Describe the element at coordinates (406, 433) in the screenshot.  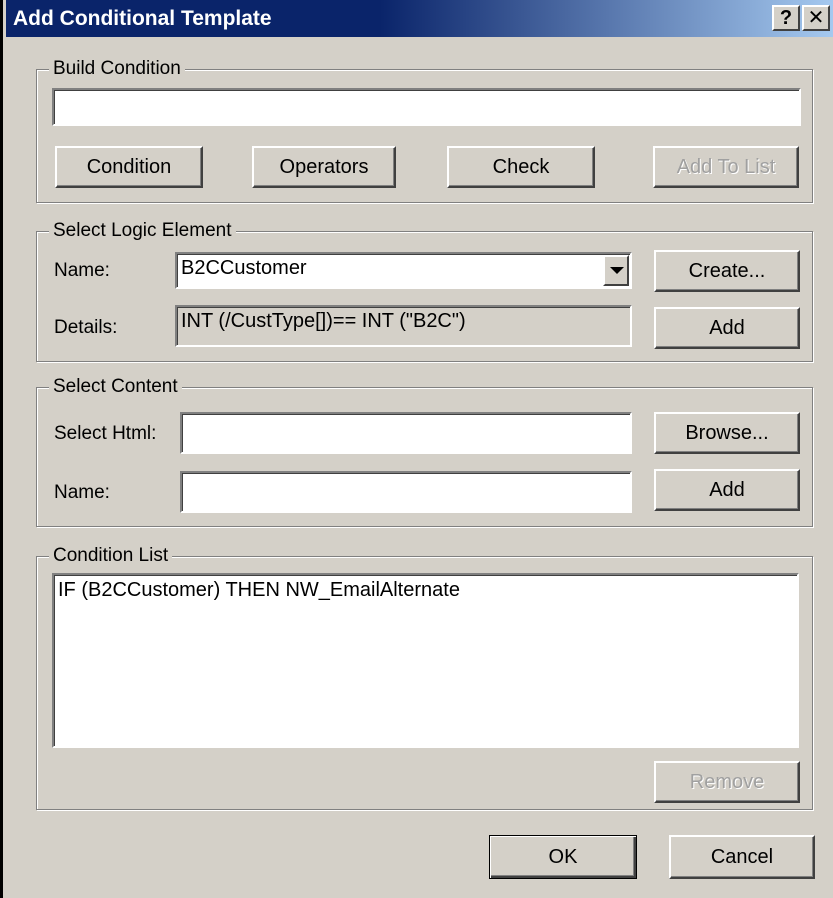
I see `select-html-input` at that location.